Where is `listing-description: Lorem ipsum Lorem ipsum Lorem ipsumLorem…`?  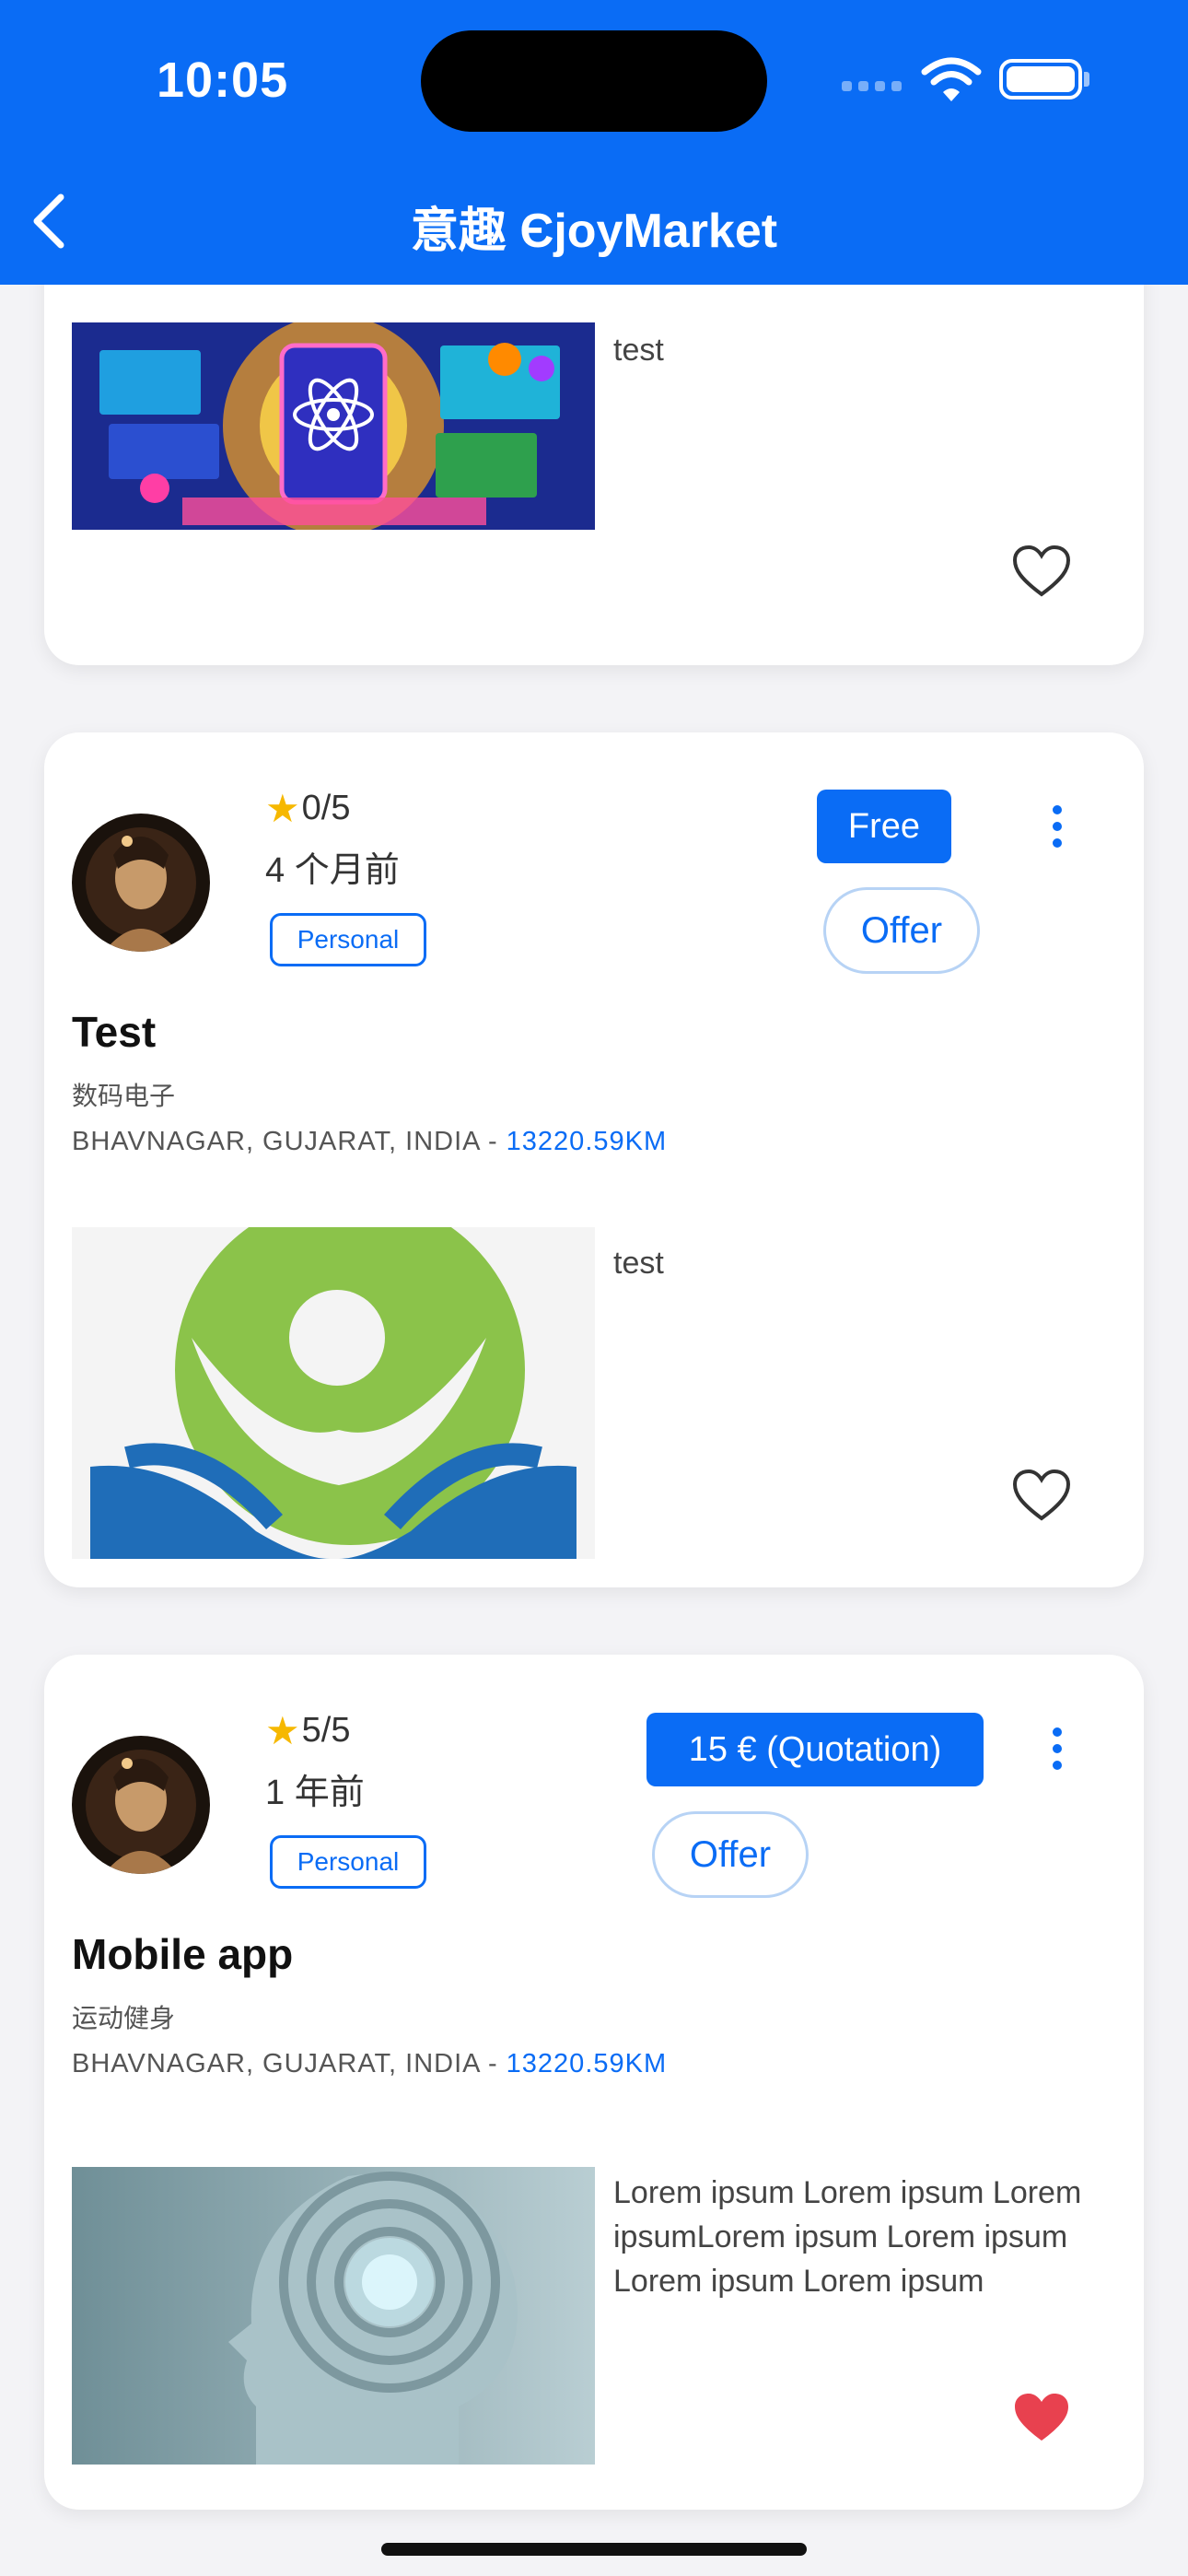 listing-description: Lorem ipsum Lorem ipsum Lorem ipsumLorem… is located at coordinates (847, 2237).